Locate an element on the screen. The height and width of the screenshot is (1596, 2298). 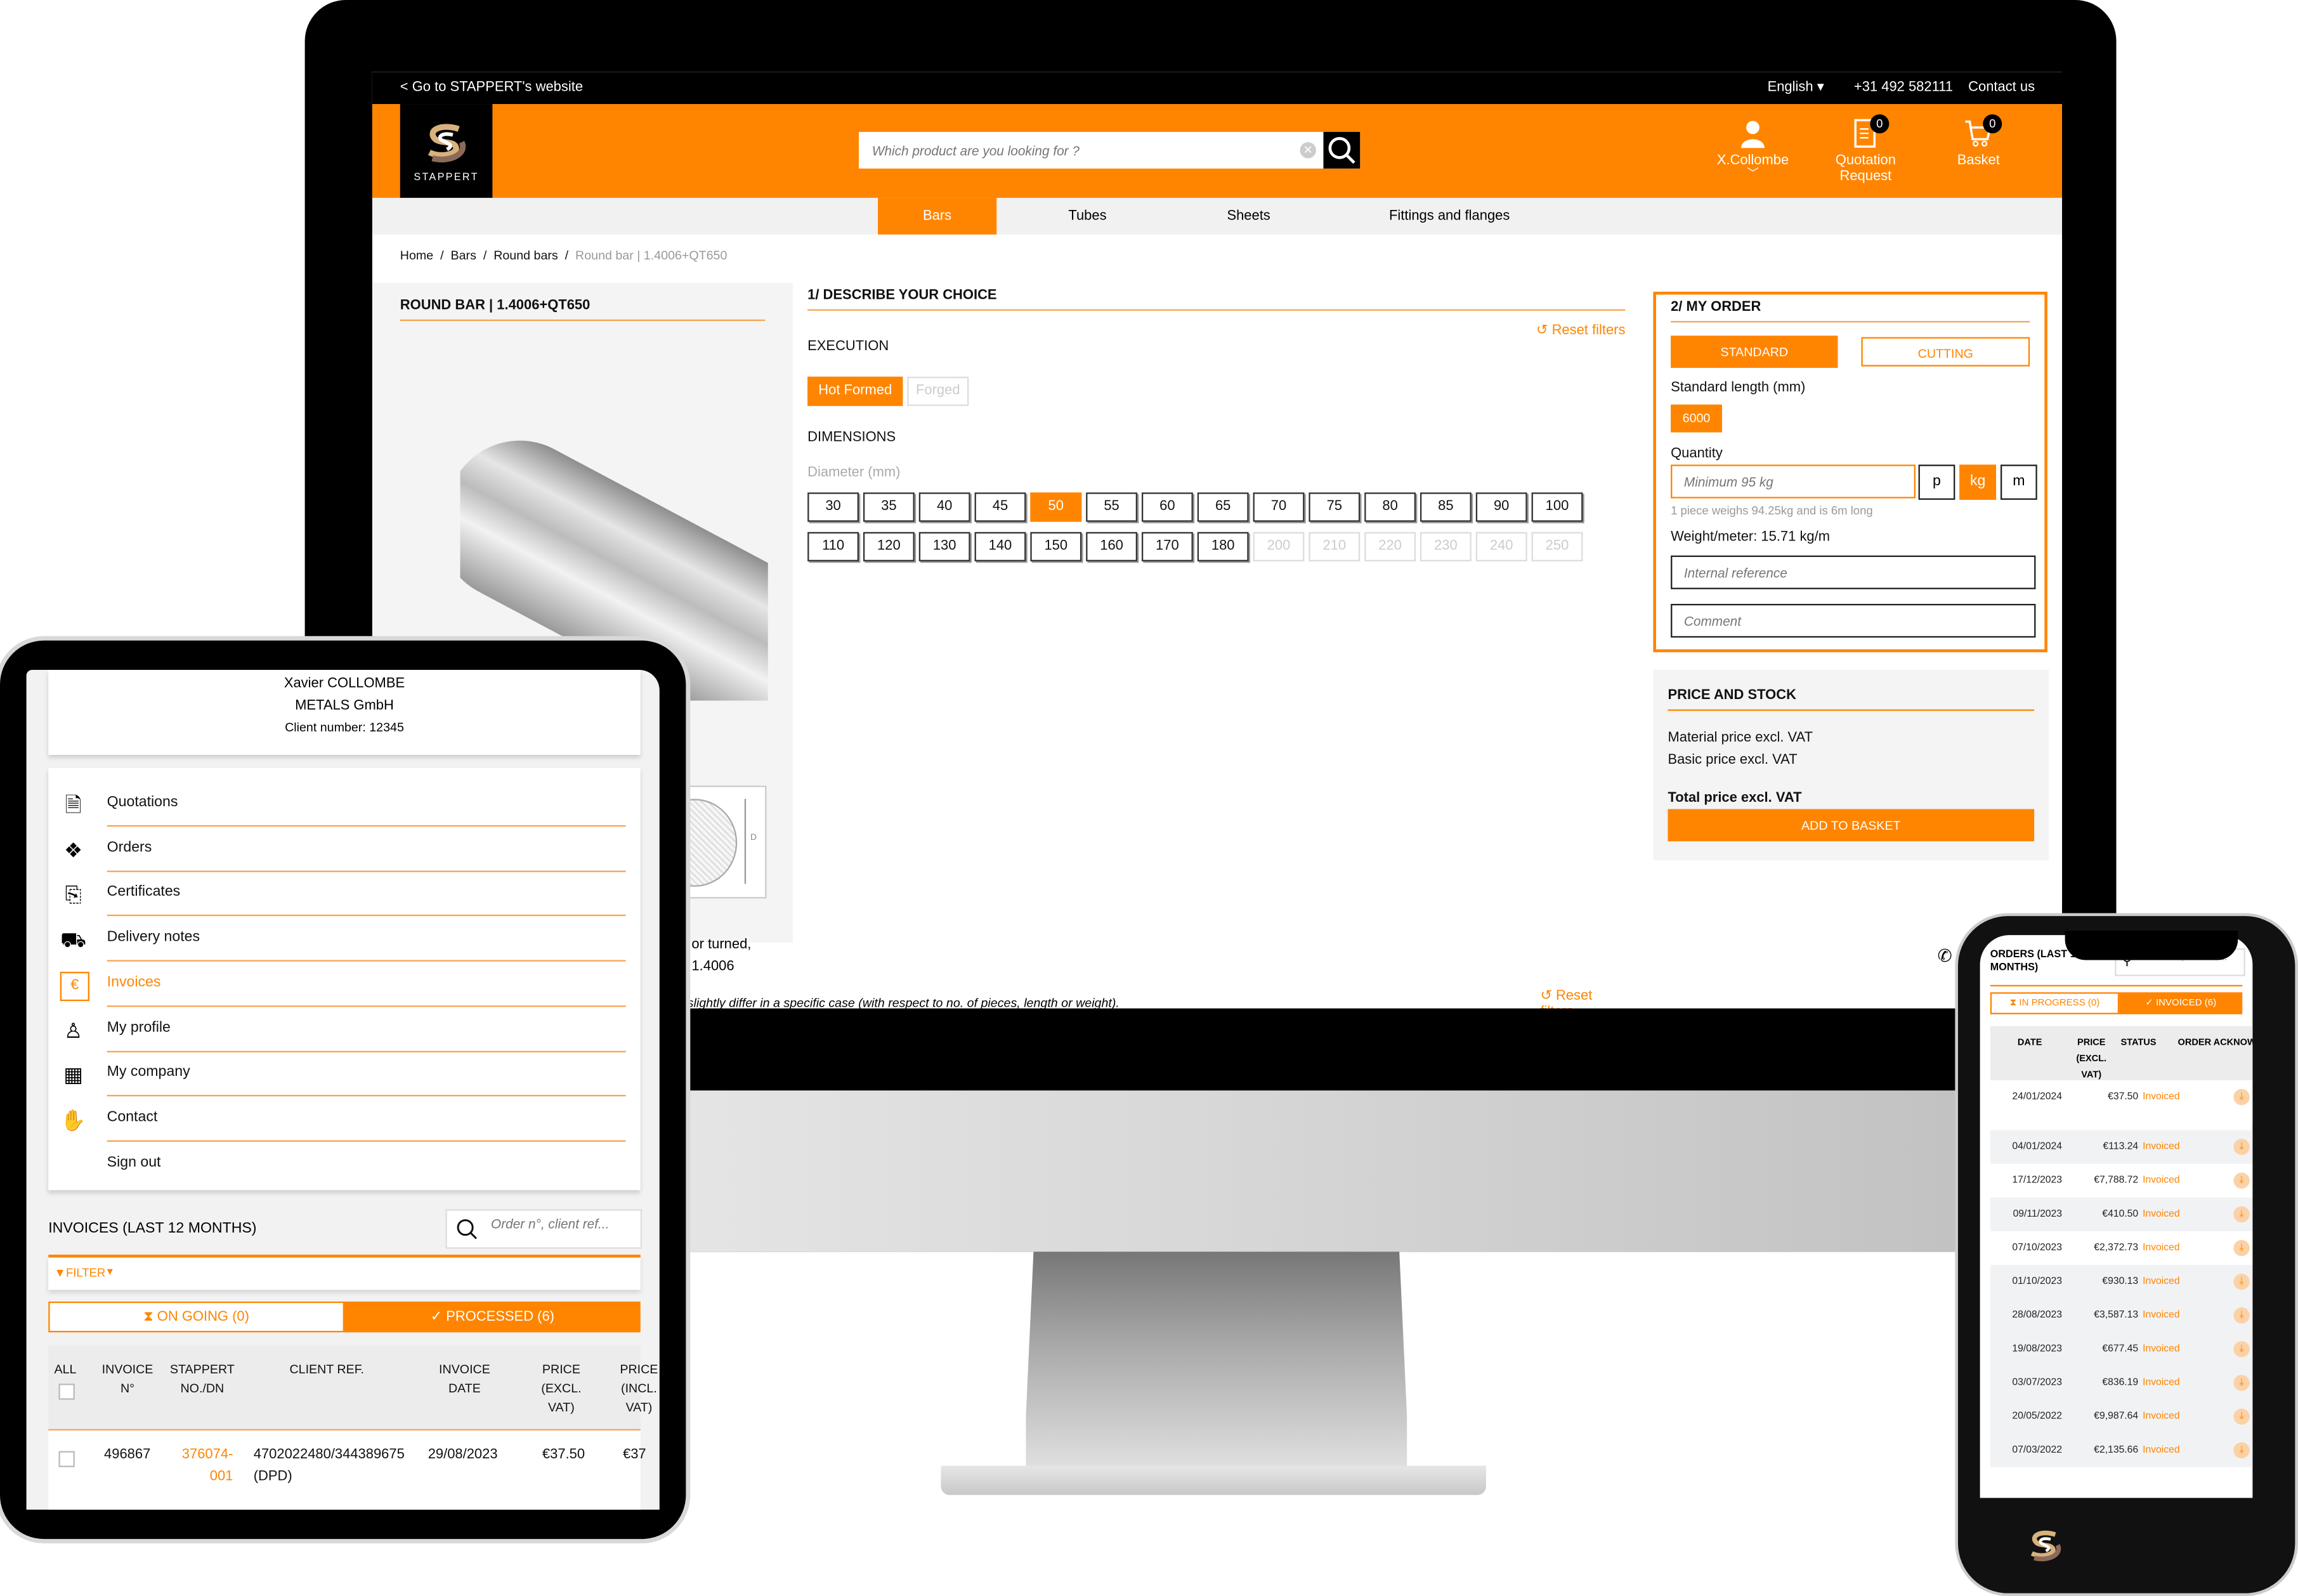
tab-invoiced: ✓ INVOICED (6) is located at coordinates (2181, 1003).